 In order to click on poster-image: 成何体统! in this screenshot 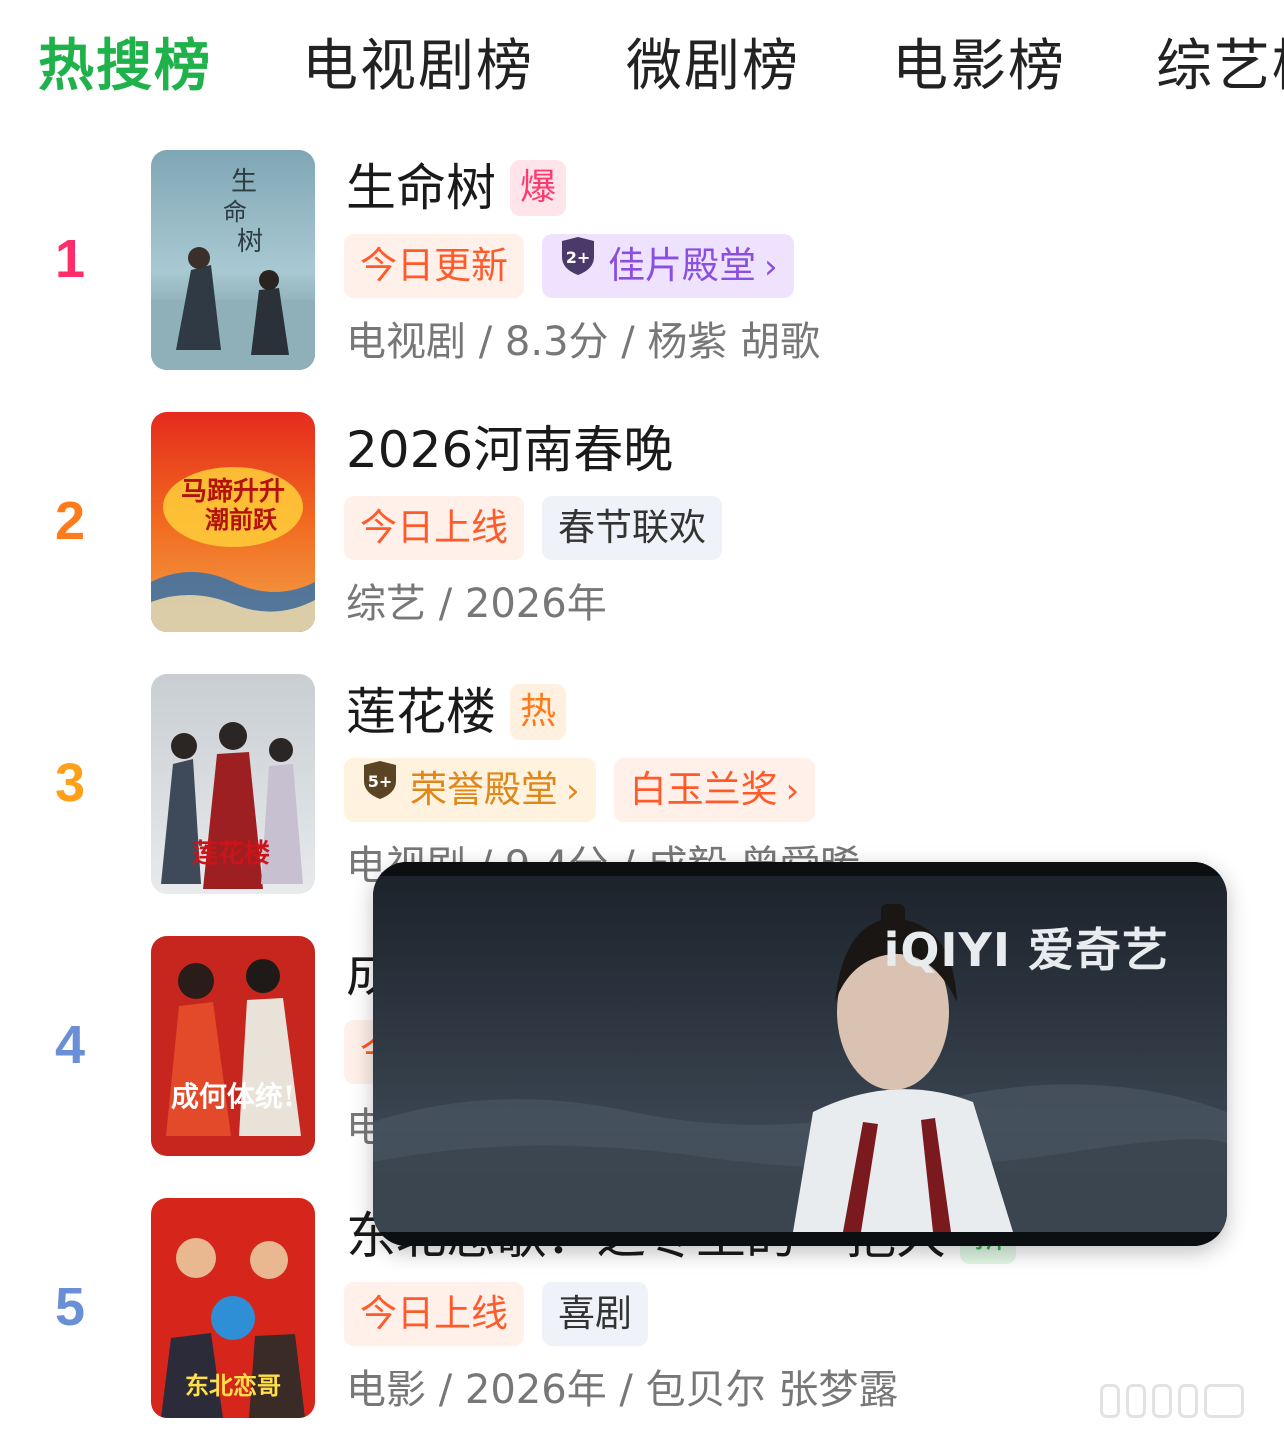, I will do `click(233, 1046)`.